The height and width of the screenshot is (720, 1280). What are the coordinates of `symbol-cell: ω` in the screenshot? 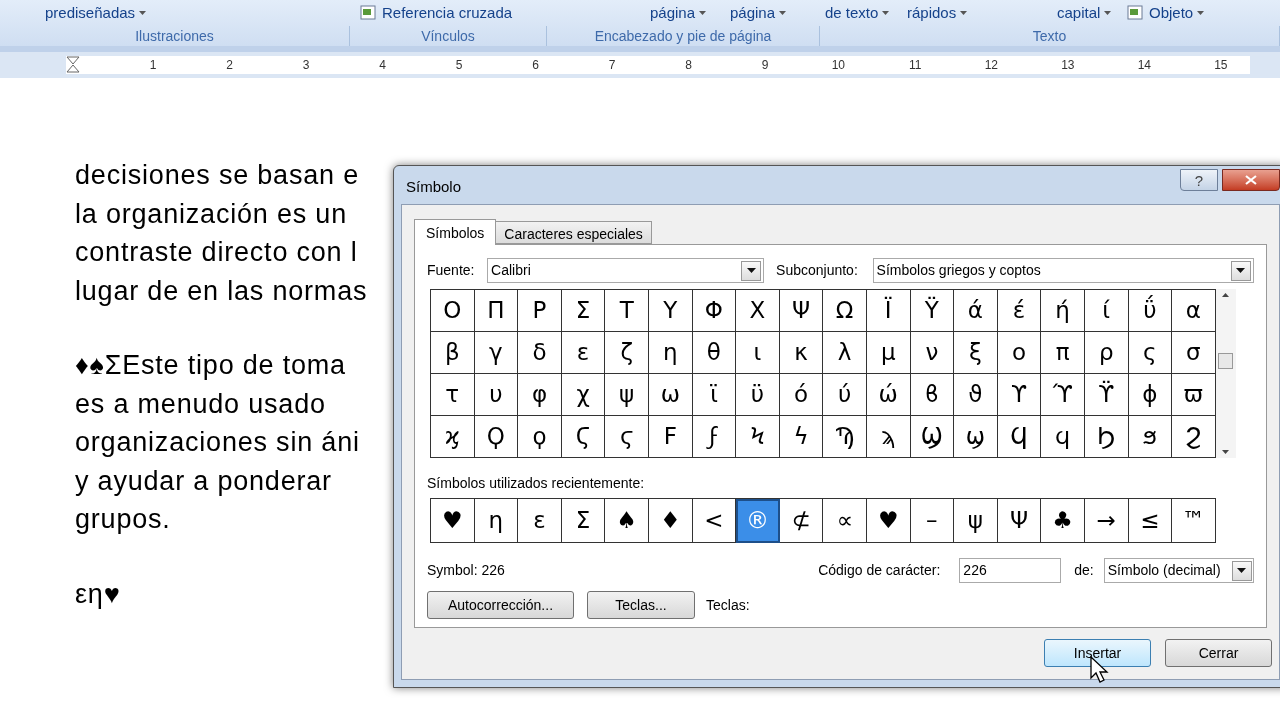 It's located at (670, 395).